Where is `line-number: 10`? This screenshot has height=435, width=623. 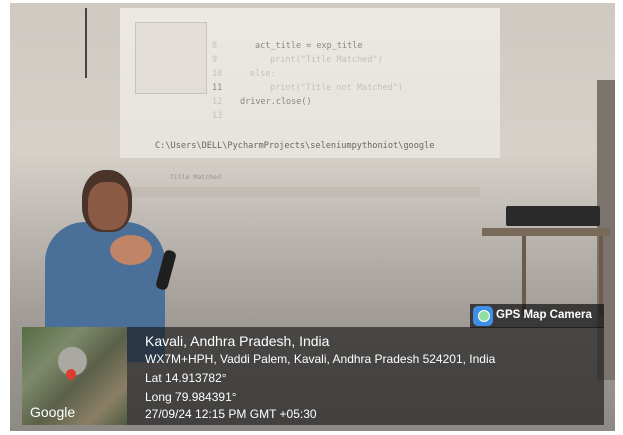
line-number: 10 is located at coordinates (217, 74).